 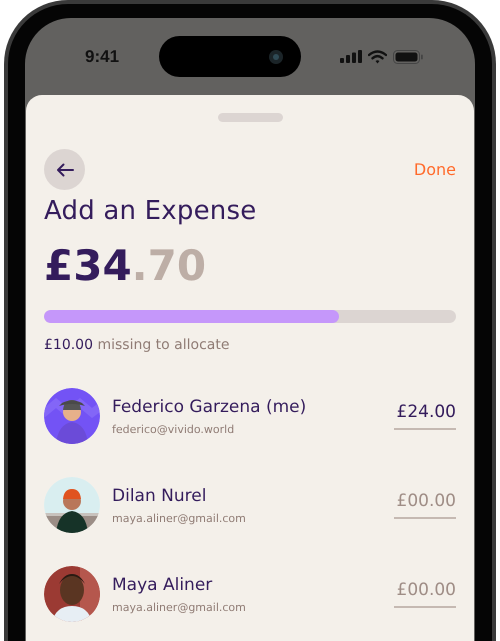 I want to click on back-button, so click(x=64, y=169).